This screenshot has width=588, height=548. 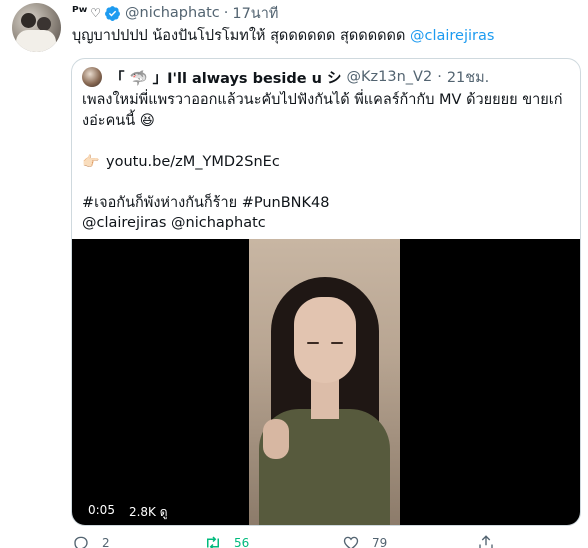 I want to click on reply-button: 2, so click(x=91, y=541).